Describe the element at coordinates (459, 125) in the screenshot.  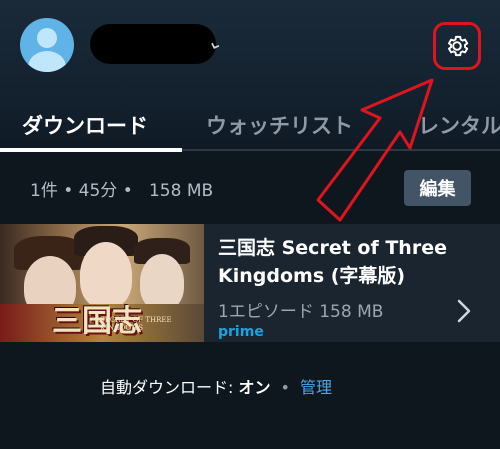
I see `tab-rentals: レンタル` at that location.